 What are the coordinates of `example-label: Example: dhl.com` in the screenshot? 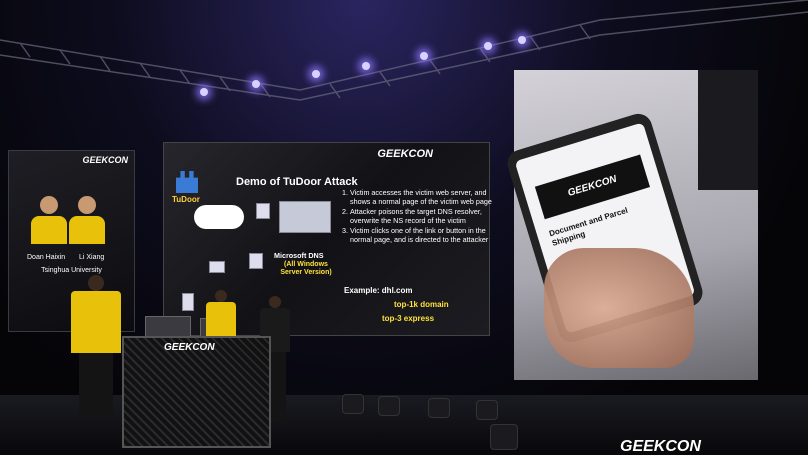 It's located at (378, 290).